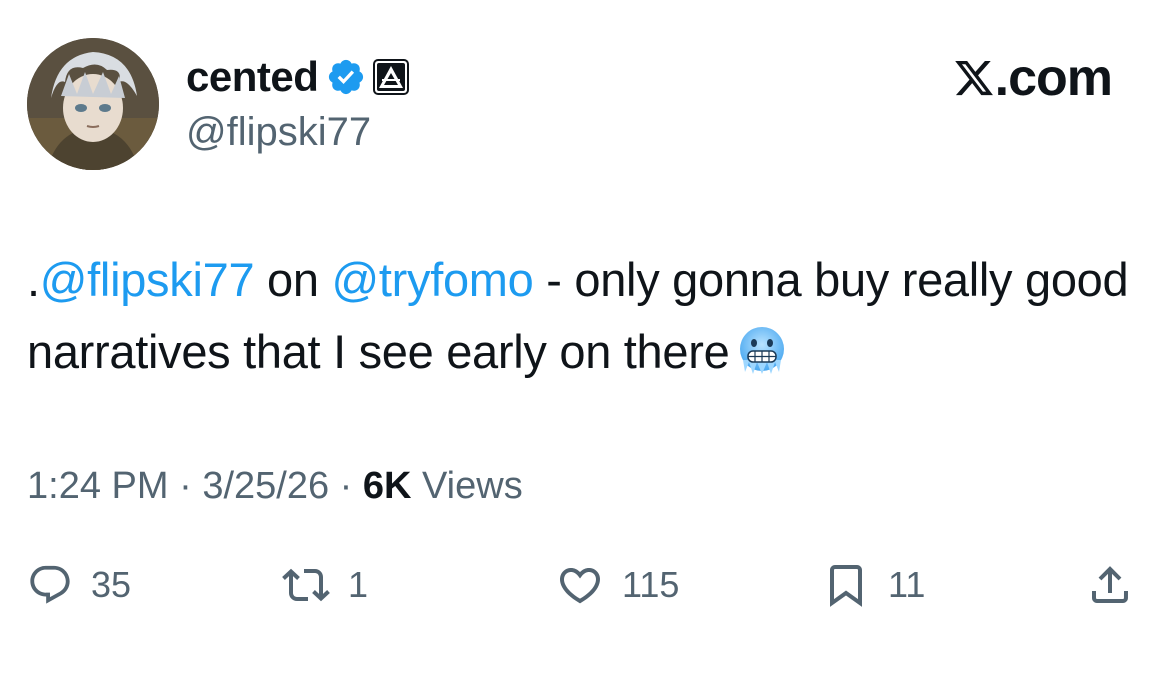 The width and height of the screenshot is (1170, 674). I want to click on heart-icon, so click(580, 586).